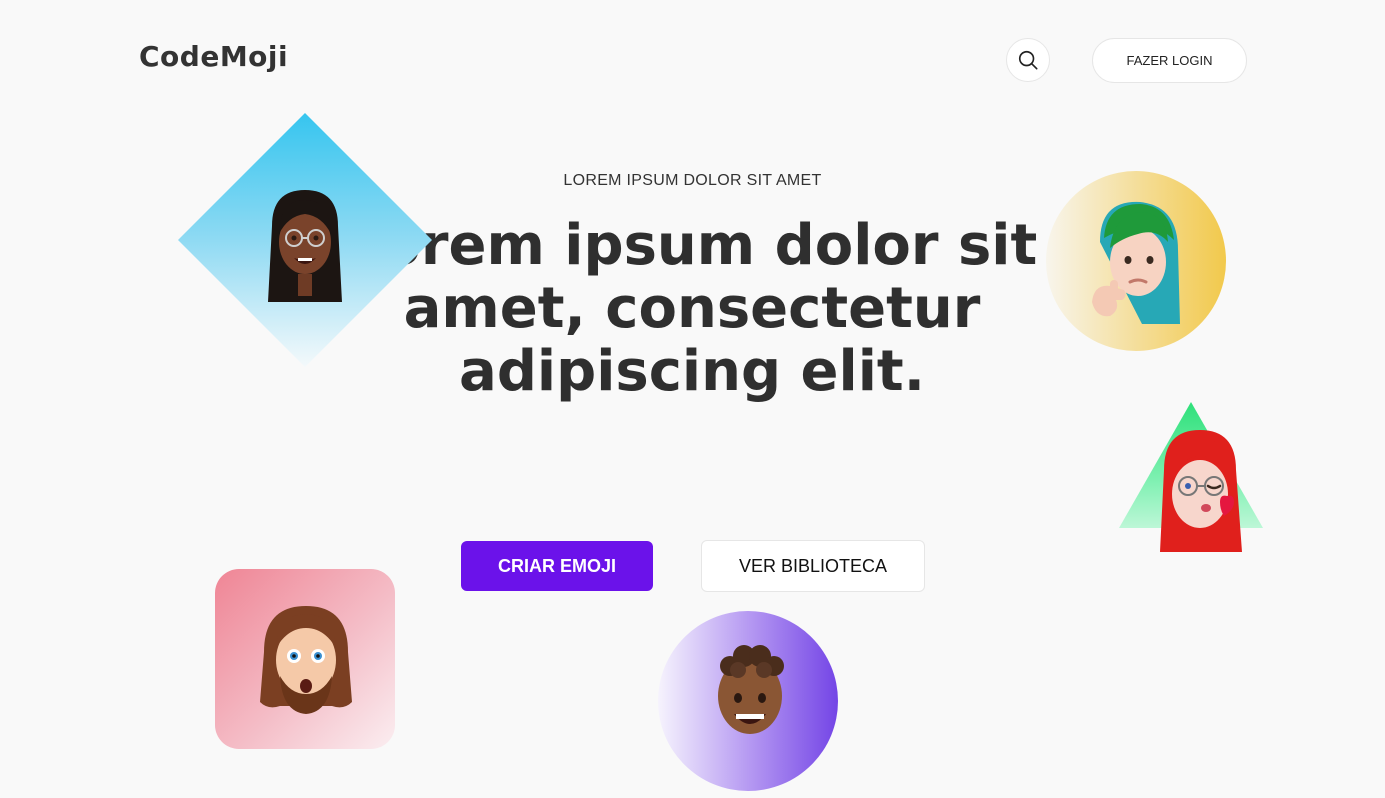  What do you see at coordinates (306, 659) in the screenshot?
I see `shocked-man-avatar` at bounding box center [306, 659].